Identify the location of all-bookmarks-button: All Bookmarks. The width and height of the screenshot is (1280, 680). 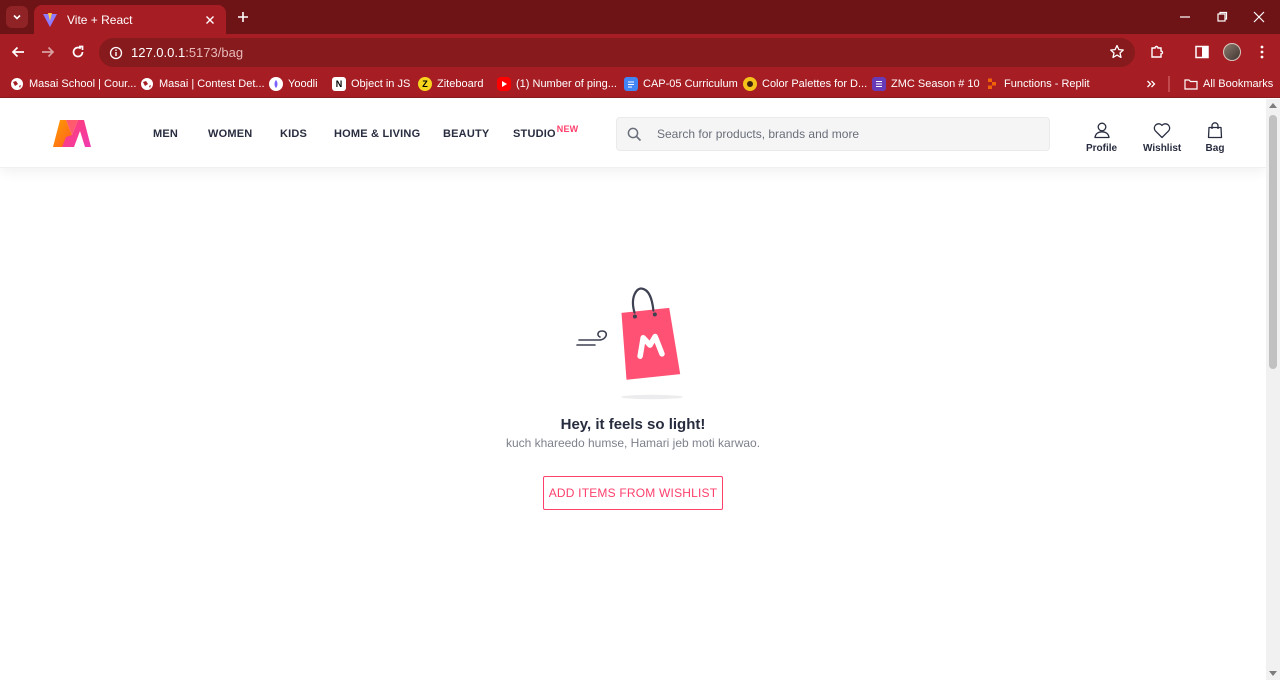
(1228, 84).